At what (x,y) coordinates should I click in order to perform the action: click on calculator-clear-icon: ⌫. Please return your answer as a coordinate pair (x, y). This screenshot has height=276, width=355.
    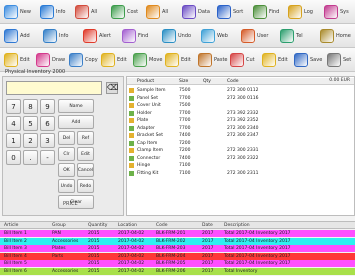
    Looking at the image, I should click on (112, 88).